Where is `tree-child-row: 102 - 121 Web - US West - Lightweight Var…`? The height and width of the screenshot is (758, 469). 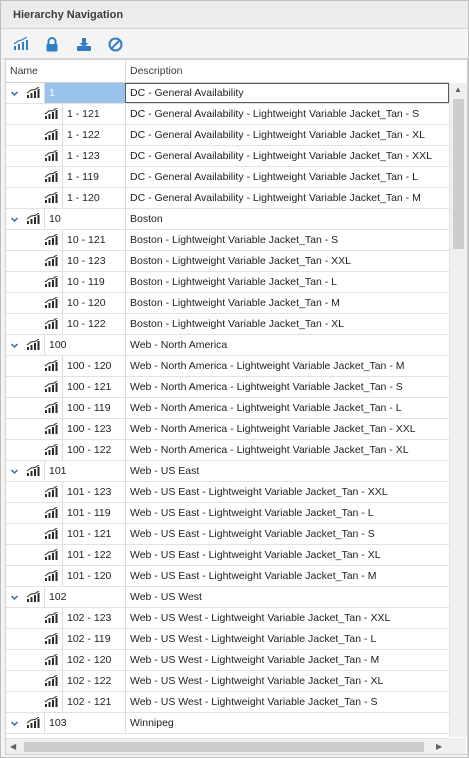 tree-child-row: 102 - 121 Web - US West - Lightweight Var… is located at coordinates (227, 702).